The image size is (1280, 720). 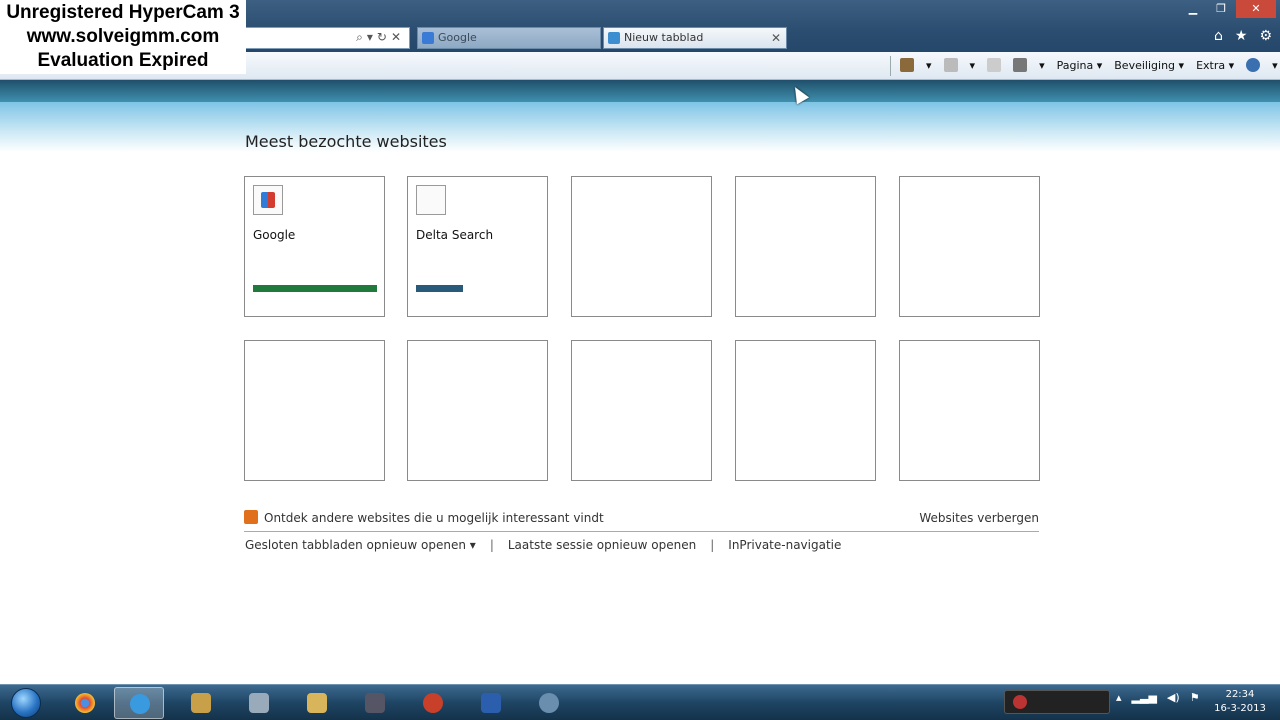 I want to click on favorites-star-icon: ★, so click(x=1241, y=36).